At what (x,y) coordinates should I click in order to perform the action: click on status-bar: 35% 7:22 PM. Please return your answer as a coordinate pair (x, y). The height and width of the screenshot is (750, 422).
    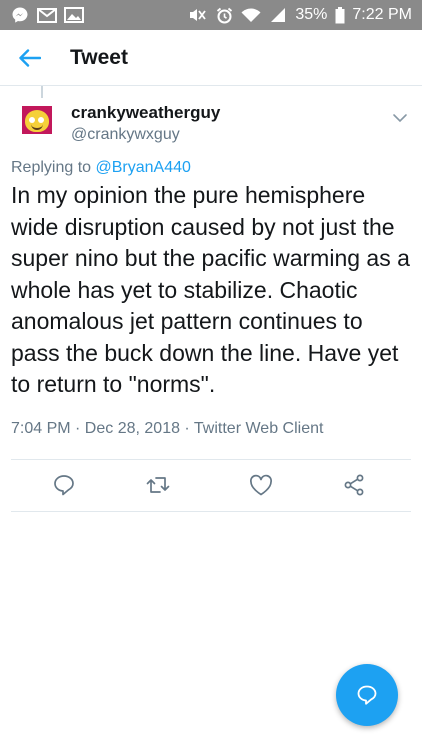
    Looking at the image, I should click on (211, 15).